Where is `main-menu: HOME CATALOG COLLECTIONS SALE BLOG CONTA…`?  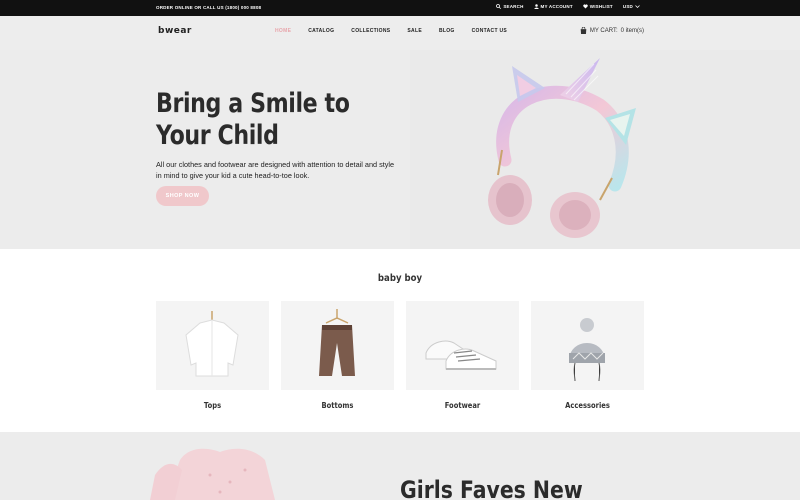 main-menu: HOME CATALOG COLLECTIONS SALE BLOG CONTA… is located at coordinates (391, 31).